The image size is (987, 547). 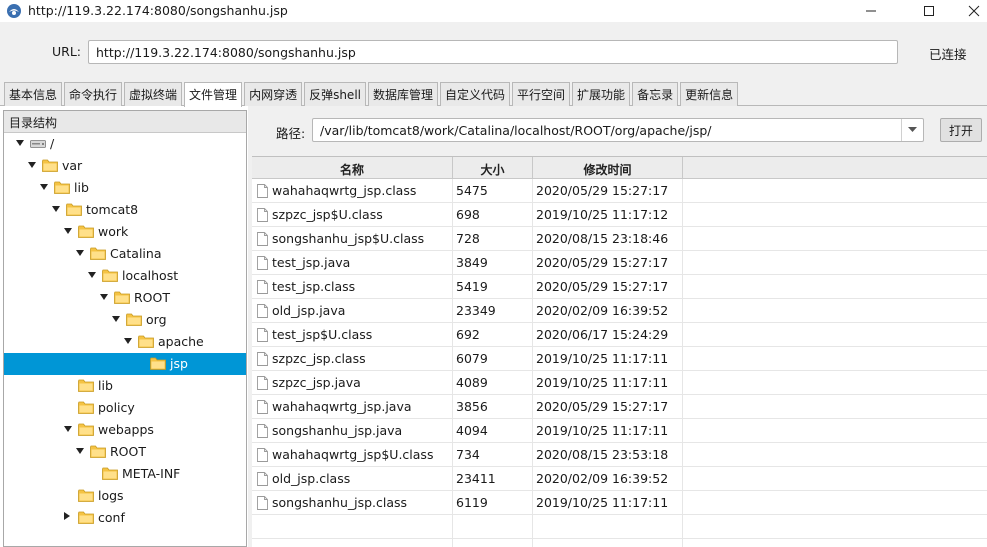 What do you see at coordinates (125, 166) in the screenshot?
I see `tree-item: var` at bounding box center [125, 166].